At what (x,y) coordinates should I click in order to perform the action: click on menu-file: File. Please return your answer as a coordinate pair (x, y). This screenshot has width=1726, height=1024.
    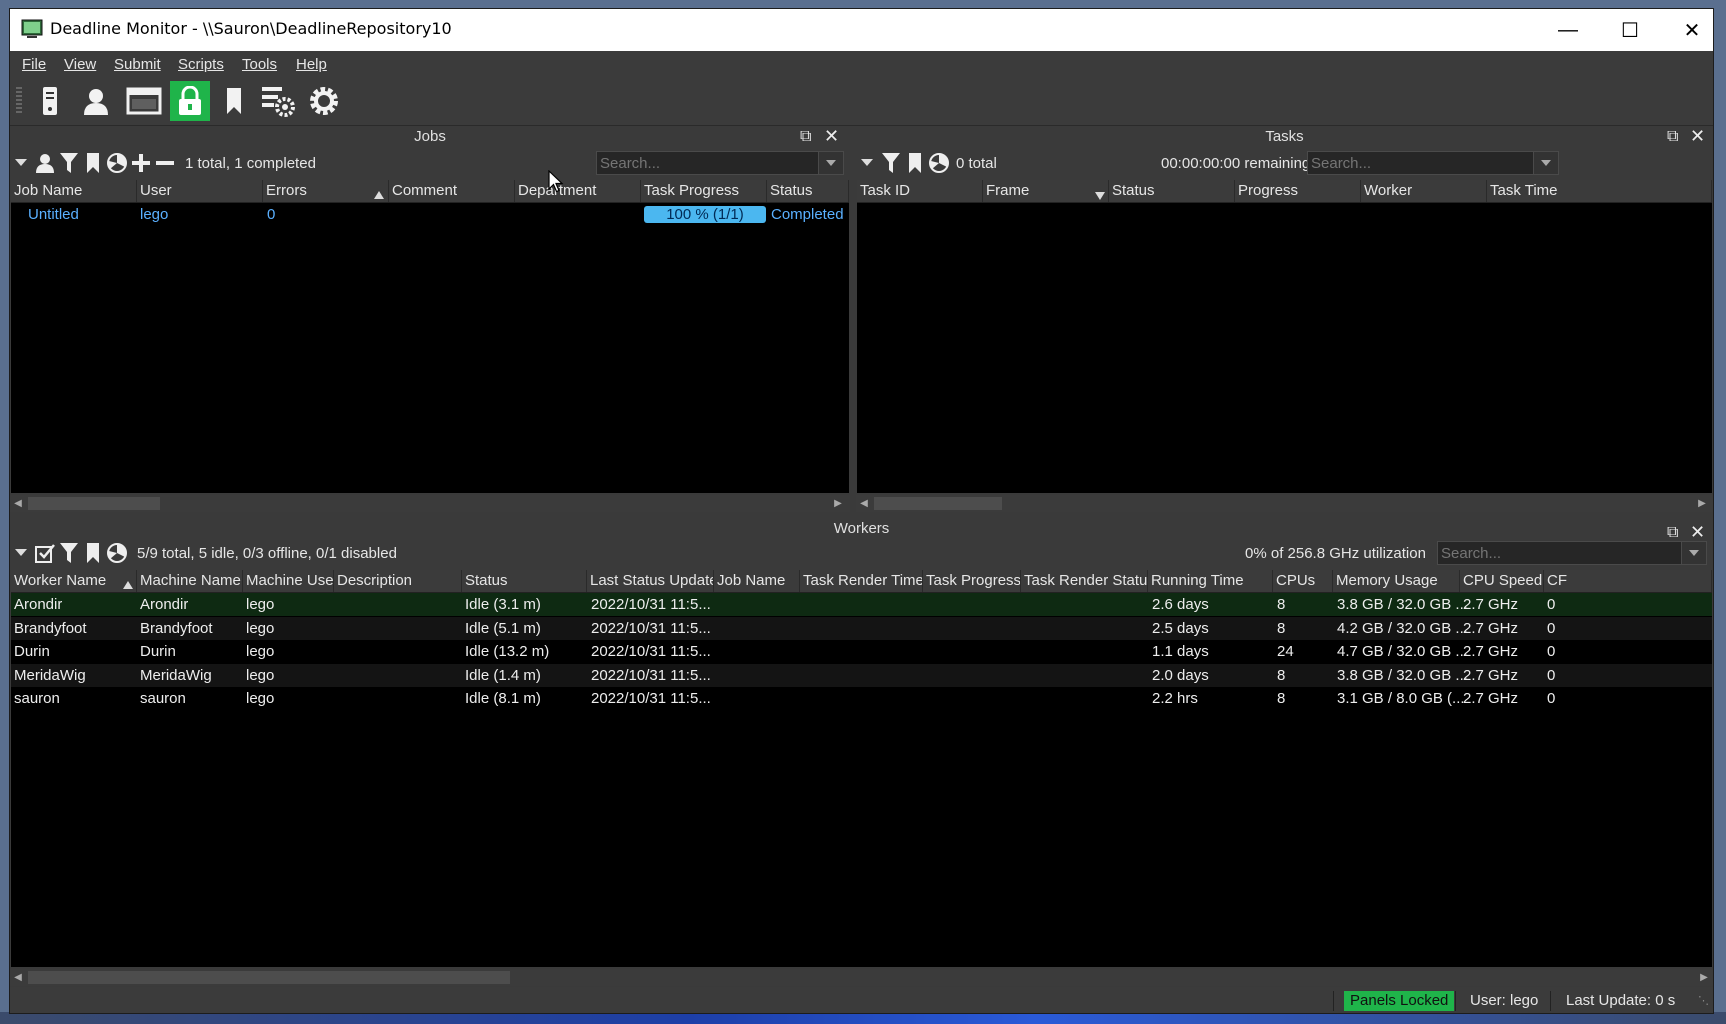
    Looking at the image, I should click on (34, 64).